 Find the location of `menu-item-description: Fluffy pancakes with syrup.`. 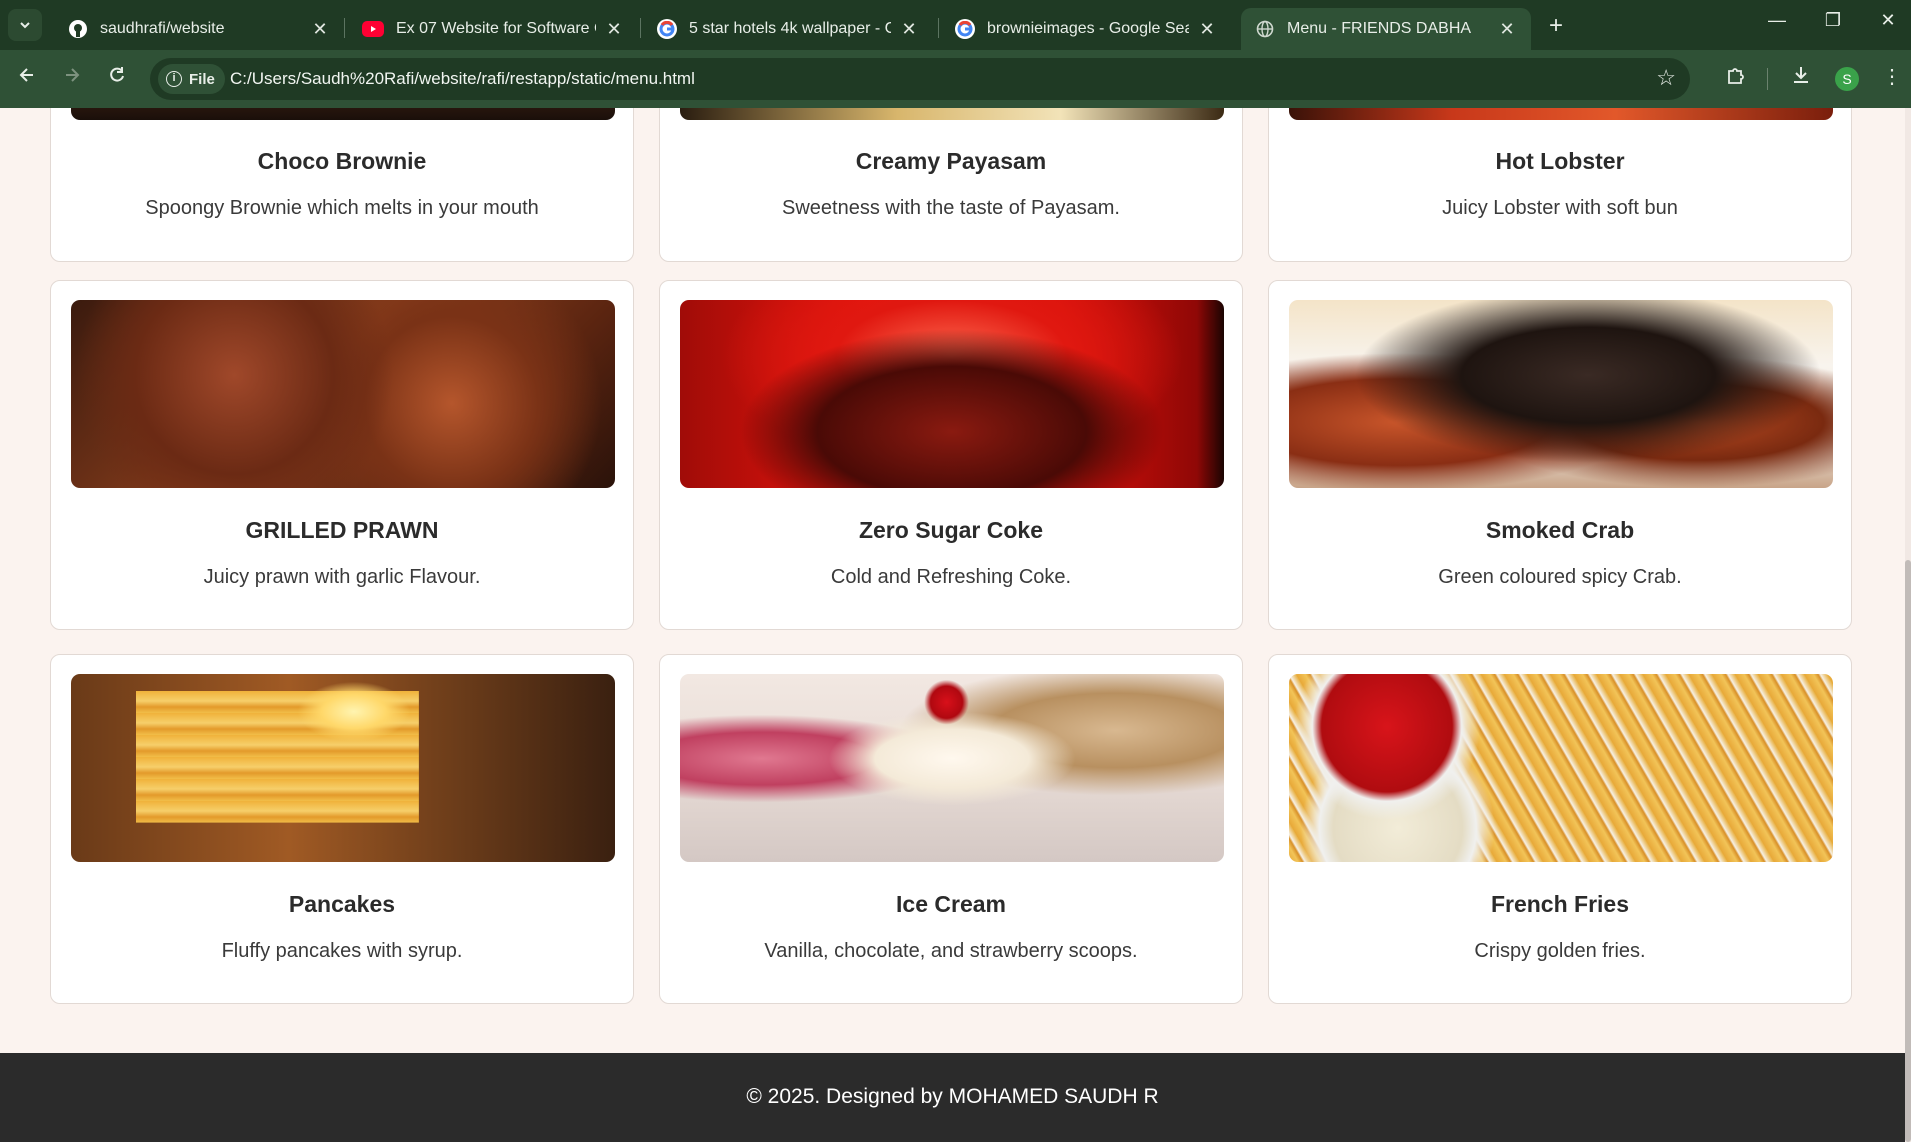

menu-item-description: Fluffy pancakes with syrup. is located at coordinates (342, 951).